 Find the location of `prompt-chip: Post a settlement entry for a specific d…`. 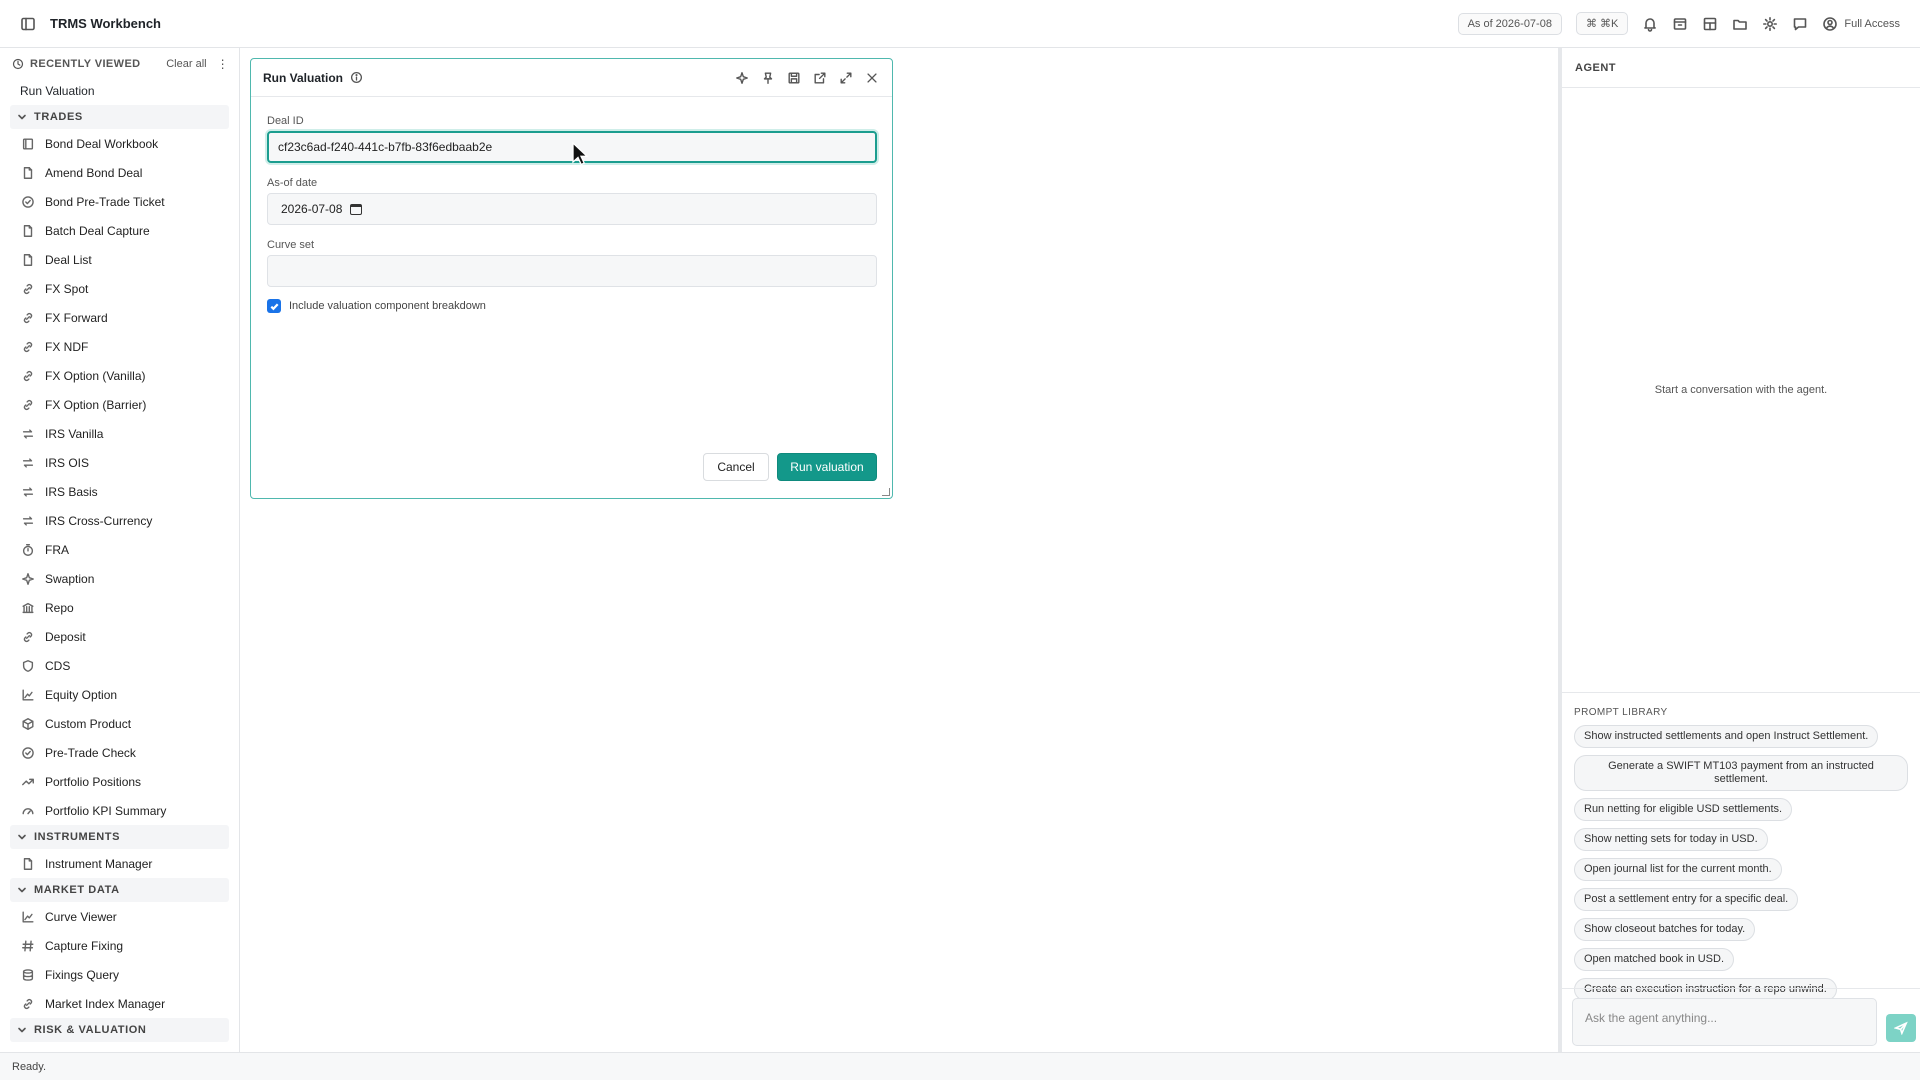

prompt-chip: Post a settlement entry for a specific d… is located at coordinates (1686, 899).